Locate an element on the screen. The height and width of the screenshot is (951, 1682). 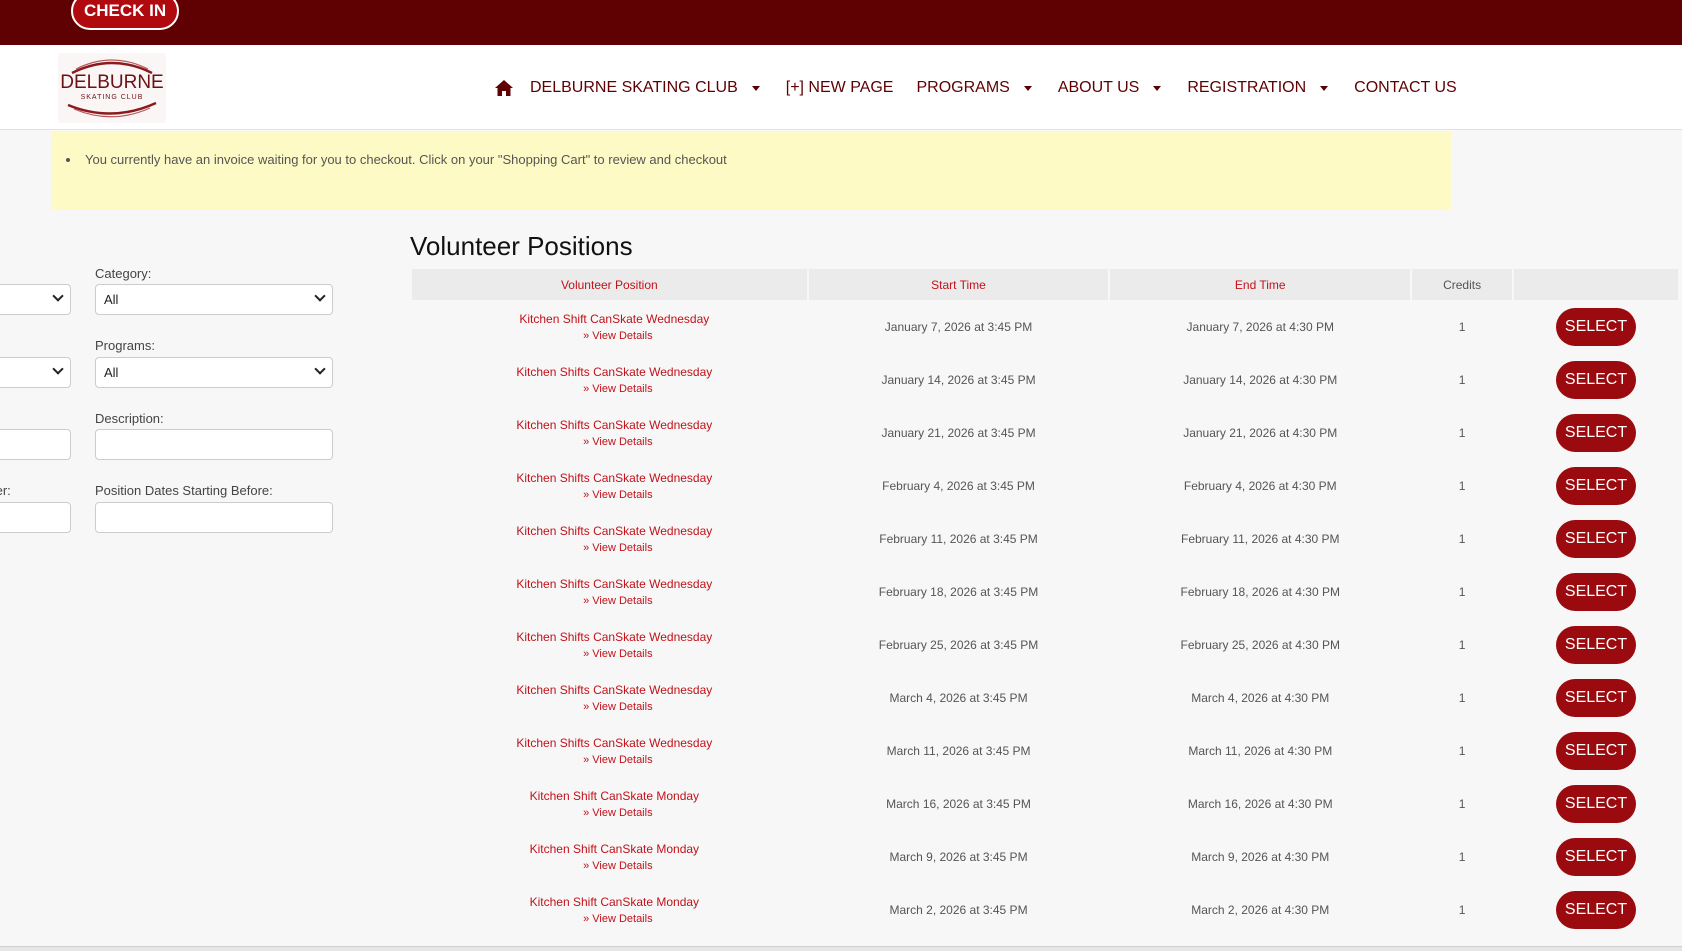
start-time-cell: March 9, 2026 at 3:45 PM is located at coordinates (958, 856).